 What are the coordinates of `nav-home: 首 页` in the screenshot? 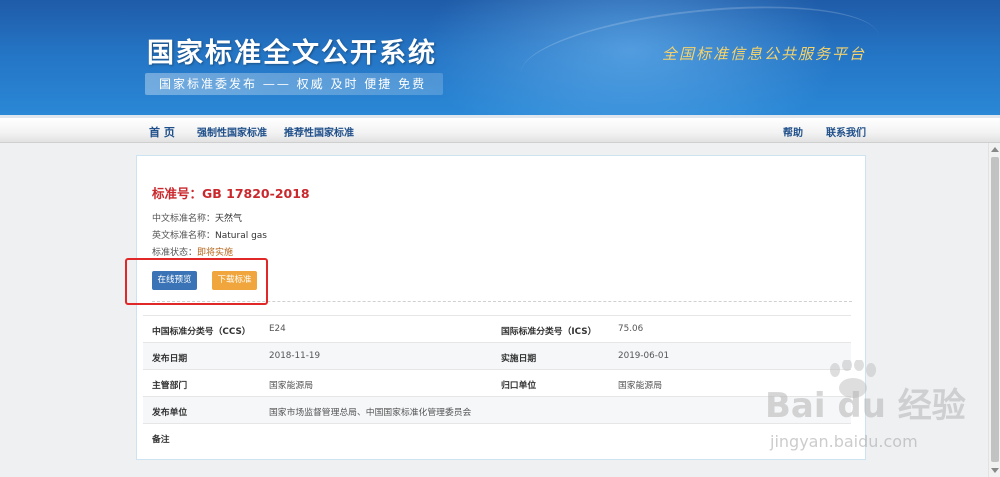 It's located at (162, 132).